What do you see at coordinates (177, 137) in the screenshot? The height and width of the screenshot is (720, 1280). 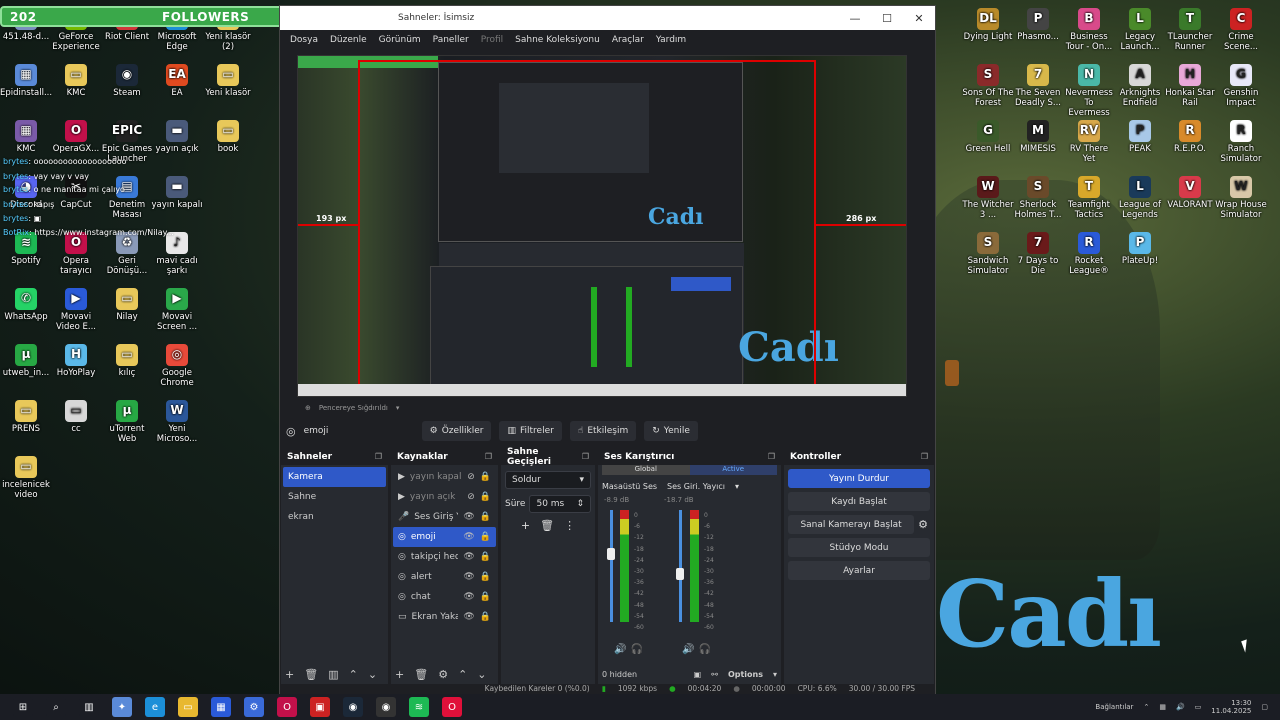 I see `desk-left-icon-13: ▬ yayın açık` at bounding box center [177, 137].